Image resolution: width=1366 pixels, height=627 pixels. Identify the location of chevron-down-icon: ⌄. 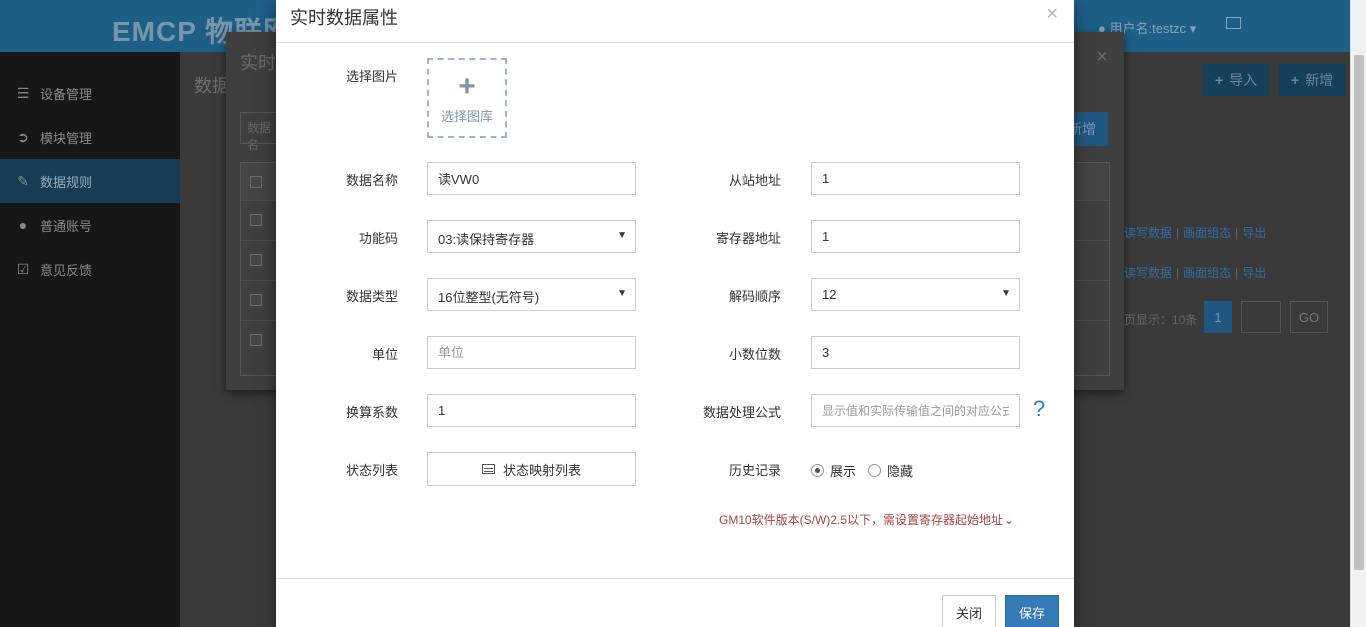
(1009, 520).